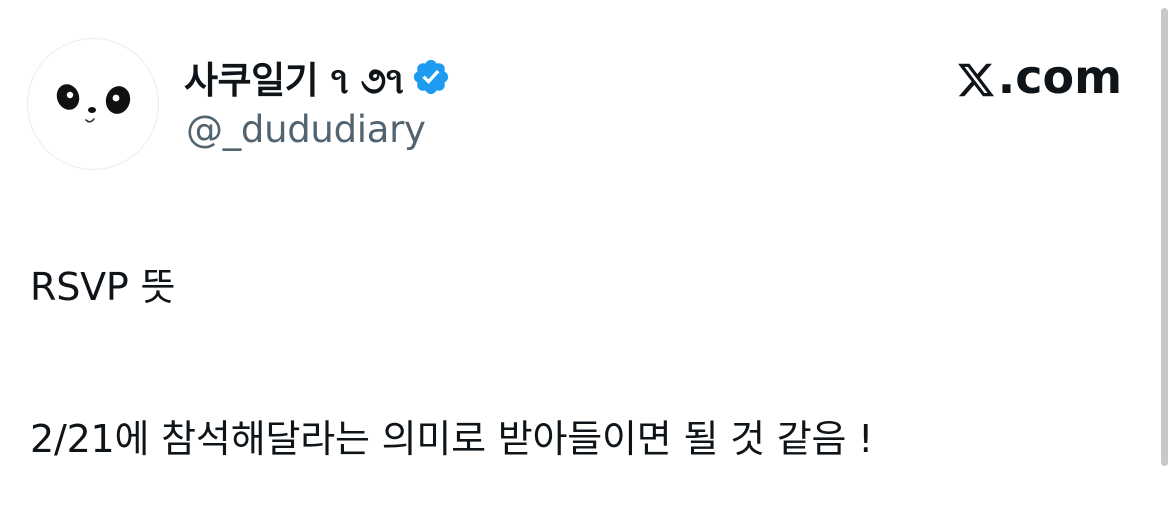 Image resolution: width=1172 pixels, height=508 pixels. I want to click on author-handle: @_dududiary, so click(306, 129).